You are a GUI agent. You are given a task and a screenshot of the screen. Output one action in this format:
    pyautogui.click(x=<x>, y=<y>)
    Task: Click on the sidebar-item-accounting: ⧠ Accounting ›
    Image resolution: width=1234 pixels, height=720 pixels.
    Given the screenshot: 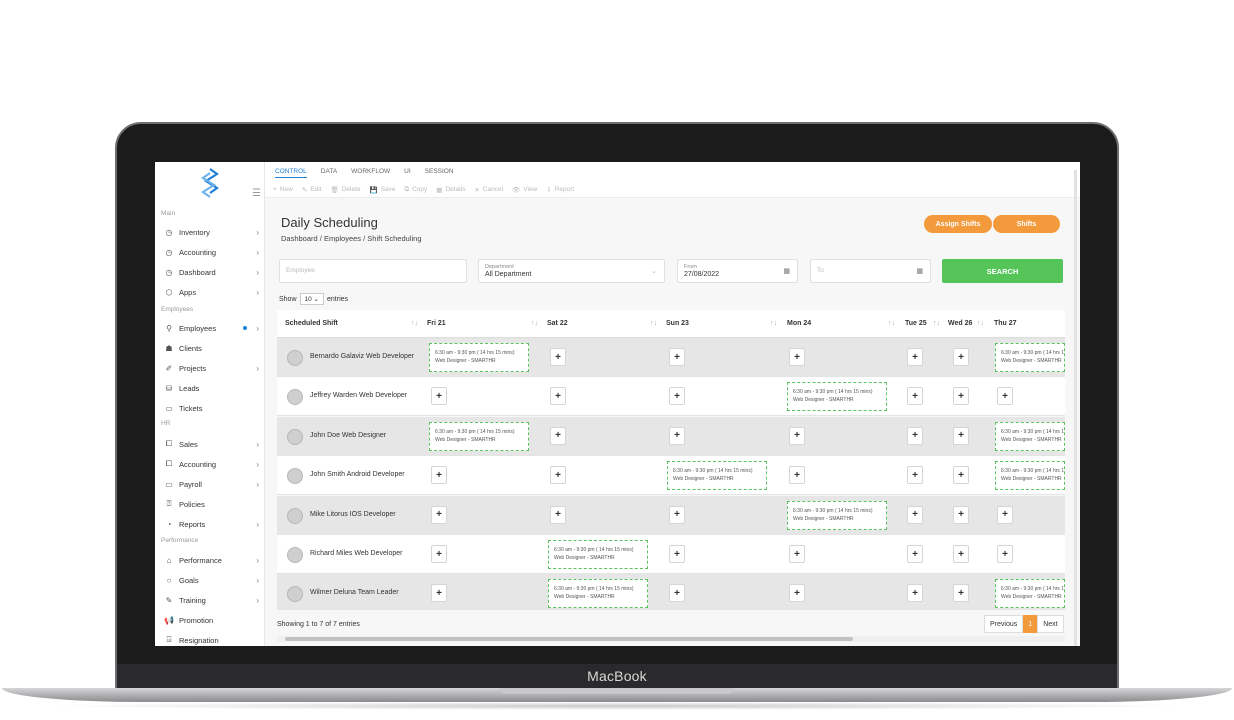 What is the action you would take?
    pyautogui.click(x=212, y=464)
    